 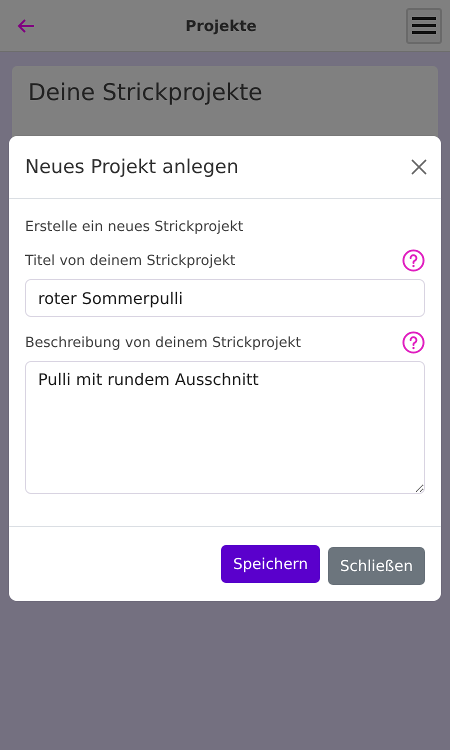 What do you see at coordinates (132, 167) in the screenshot?
I see `dialog-title: Neues Projekt anlegen` at bounding box center [132, 167].